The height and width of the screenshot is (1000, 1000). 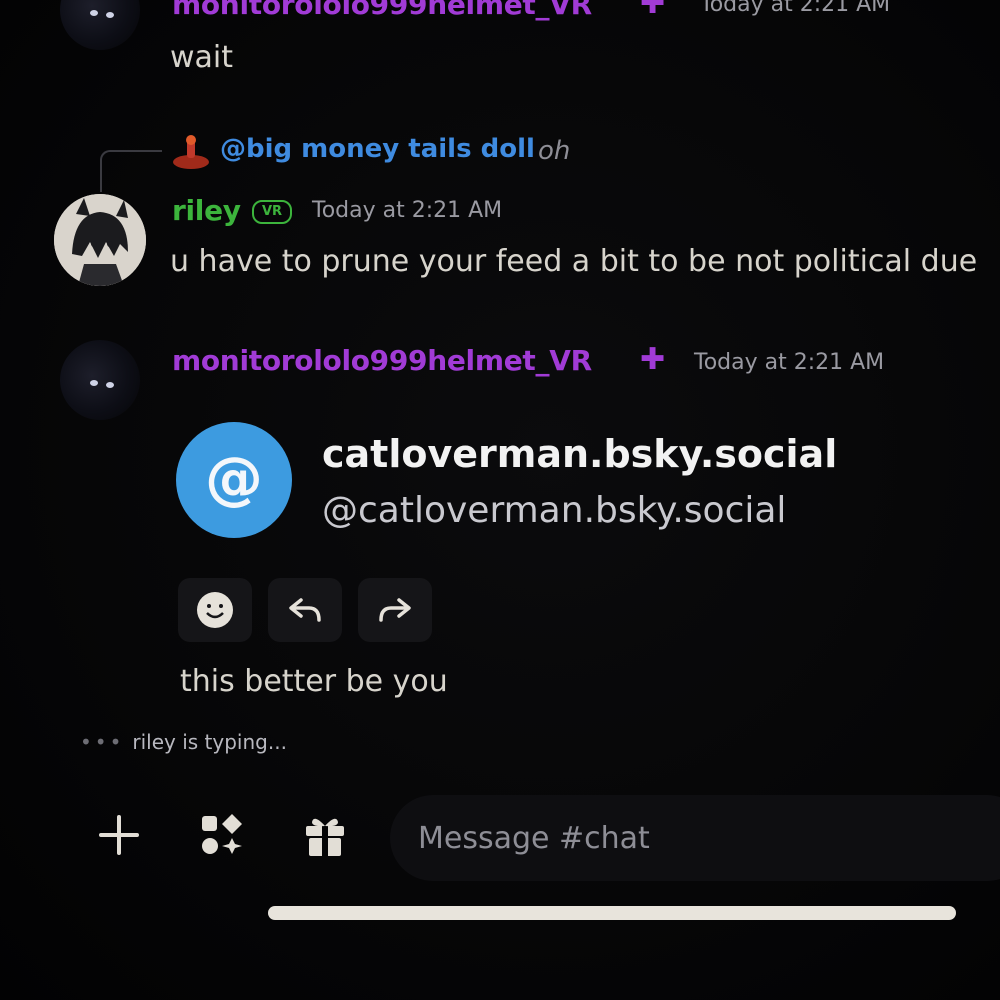 What do you see at coordinates (377, 149) in the screenshot?
I see `reply-mention: @big money tails doll` at bounding box center [377, 149].